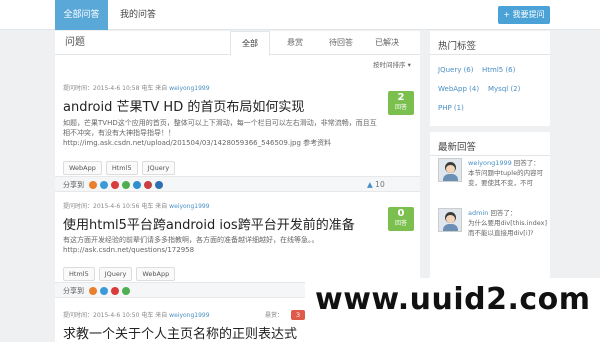 The image size is (600, 342). I want to click on top-nav: 全部问答 我的问答 + 我要提问, so click(300, 15).